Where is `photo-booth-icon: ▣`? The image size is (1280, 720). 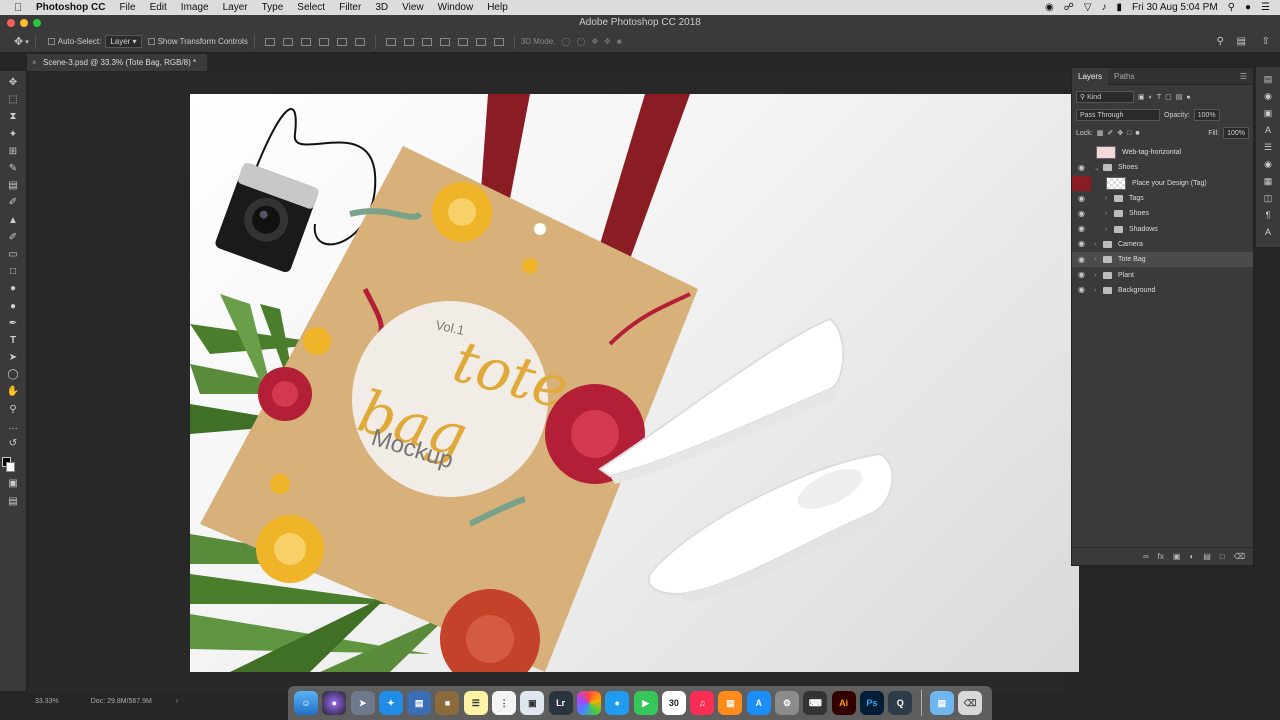
photo-booth-icon: ▣ is located at coordinates (532, 703).